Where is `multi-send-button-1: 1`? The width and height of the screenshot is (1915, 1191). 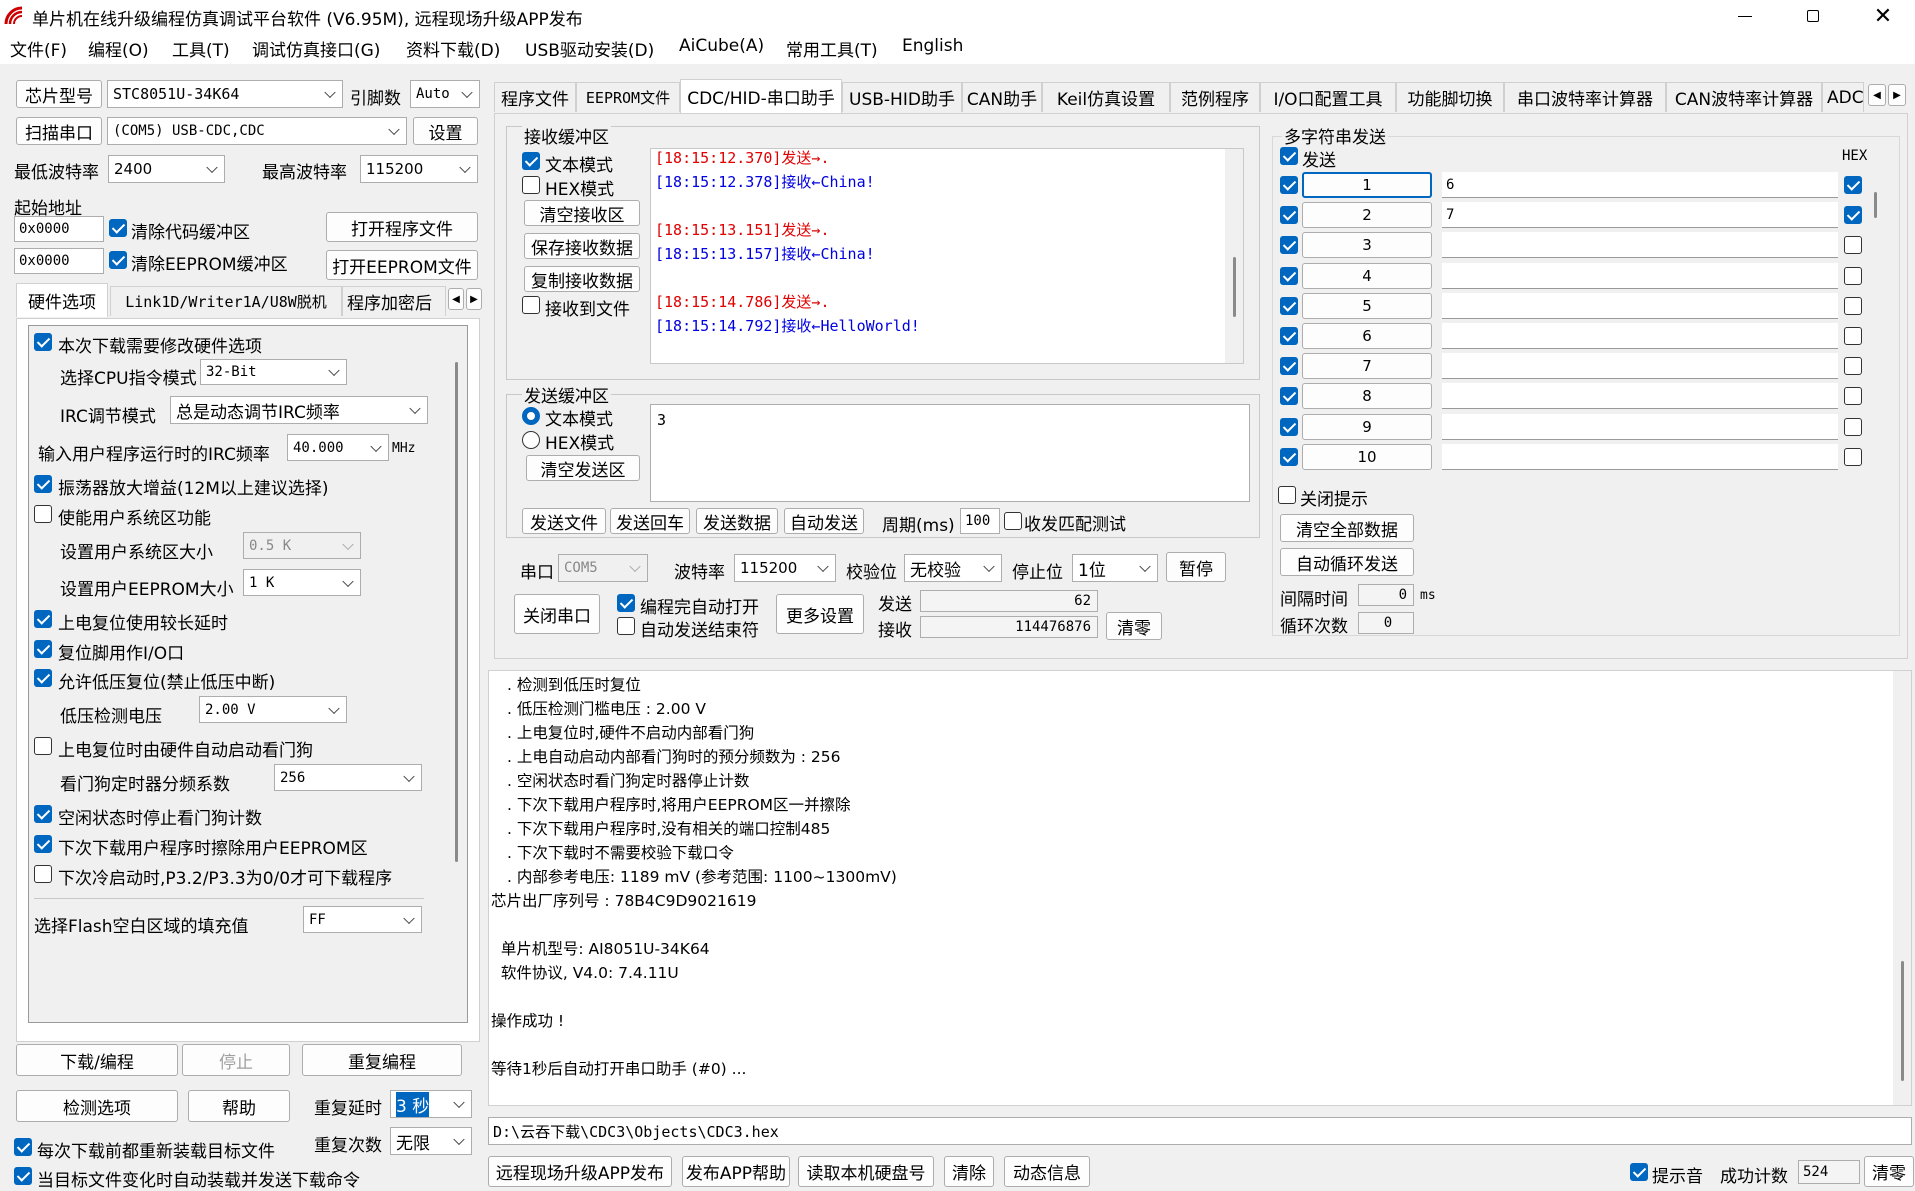 multi-send-button-1: 1 is located at coordinates (1367, 185).